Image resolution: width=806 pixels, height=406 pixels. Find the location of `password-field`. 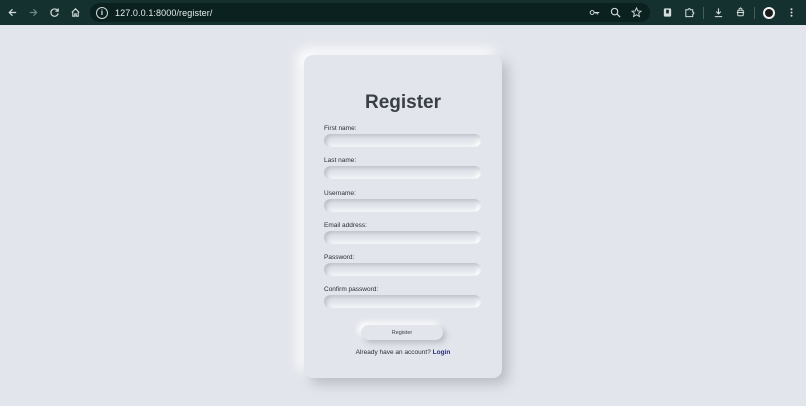

password-field is located at coordinates (402, 269).